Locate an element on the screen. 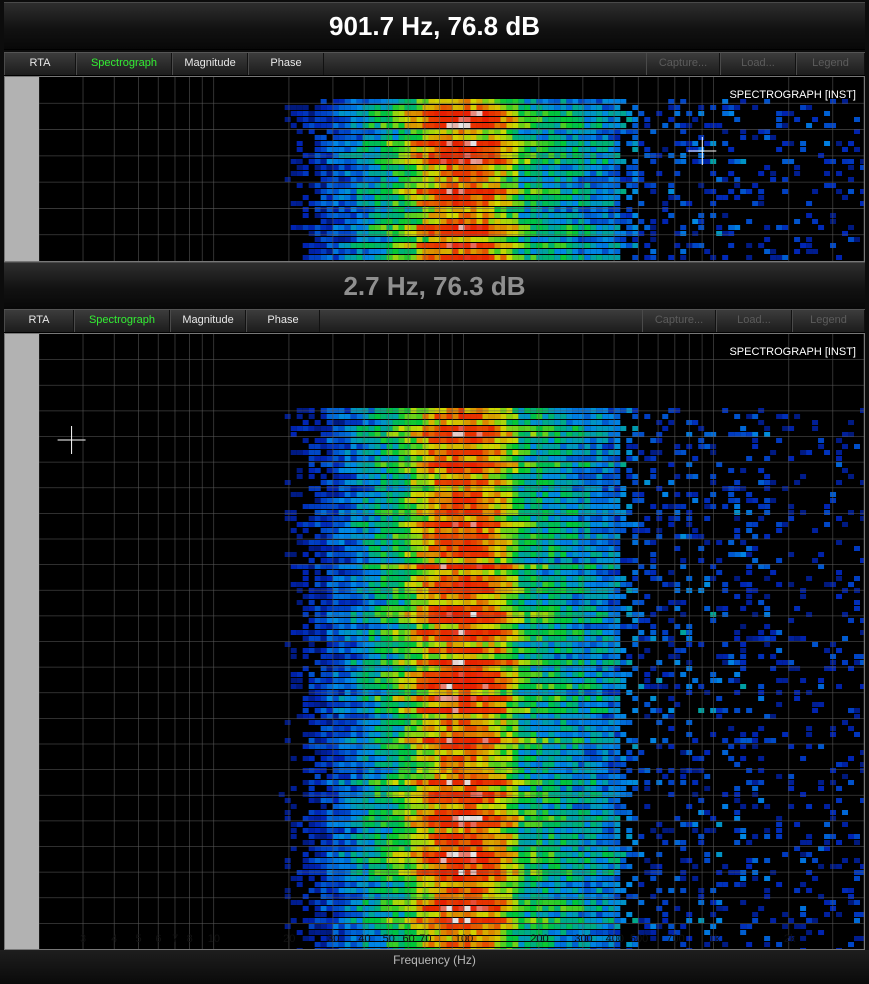 The width and height of the screenshot is (869, 984). legend-button: Legend is located at coordinates (830, 64).